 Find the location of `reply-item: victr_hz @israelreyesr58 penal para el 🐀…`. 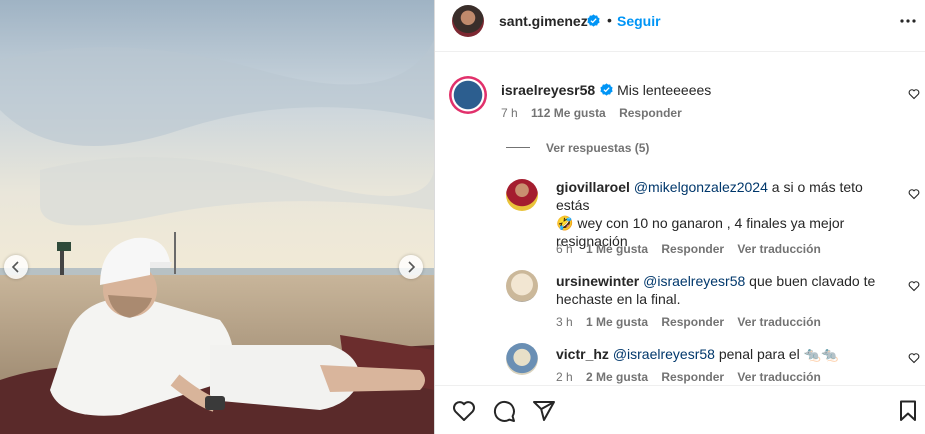

reply-item: victr_hz @israelreyesr58 penal para el 🐀… is located at coordinates (680, 364).